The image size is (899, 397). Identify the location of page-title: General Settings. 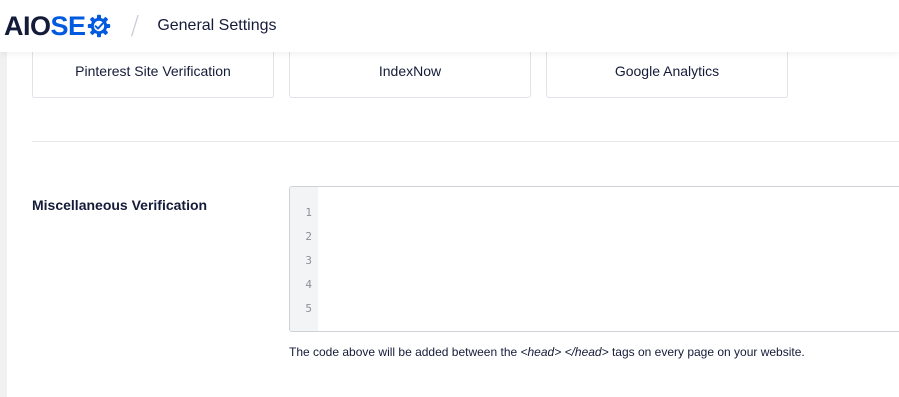
(217, 25).